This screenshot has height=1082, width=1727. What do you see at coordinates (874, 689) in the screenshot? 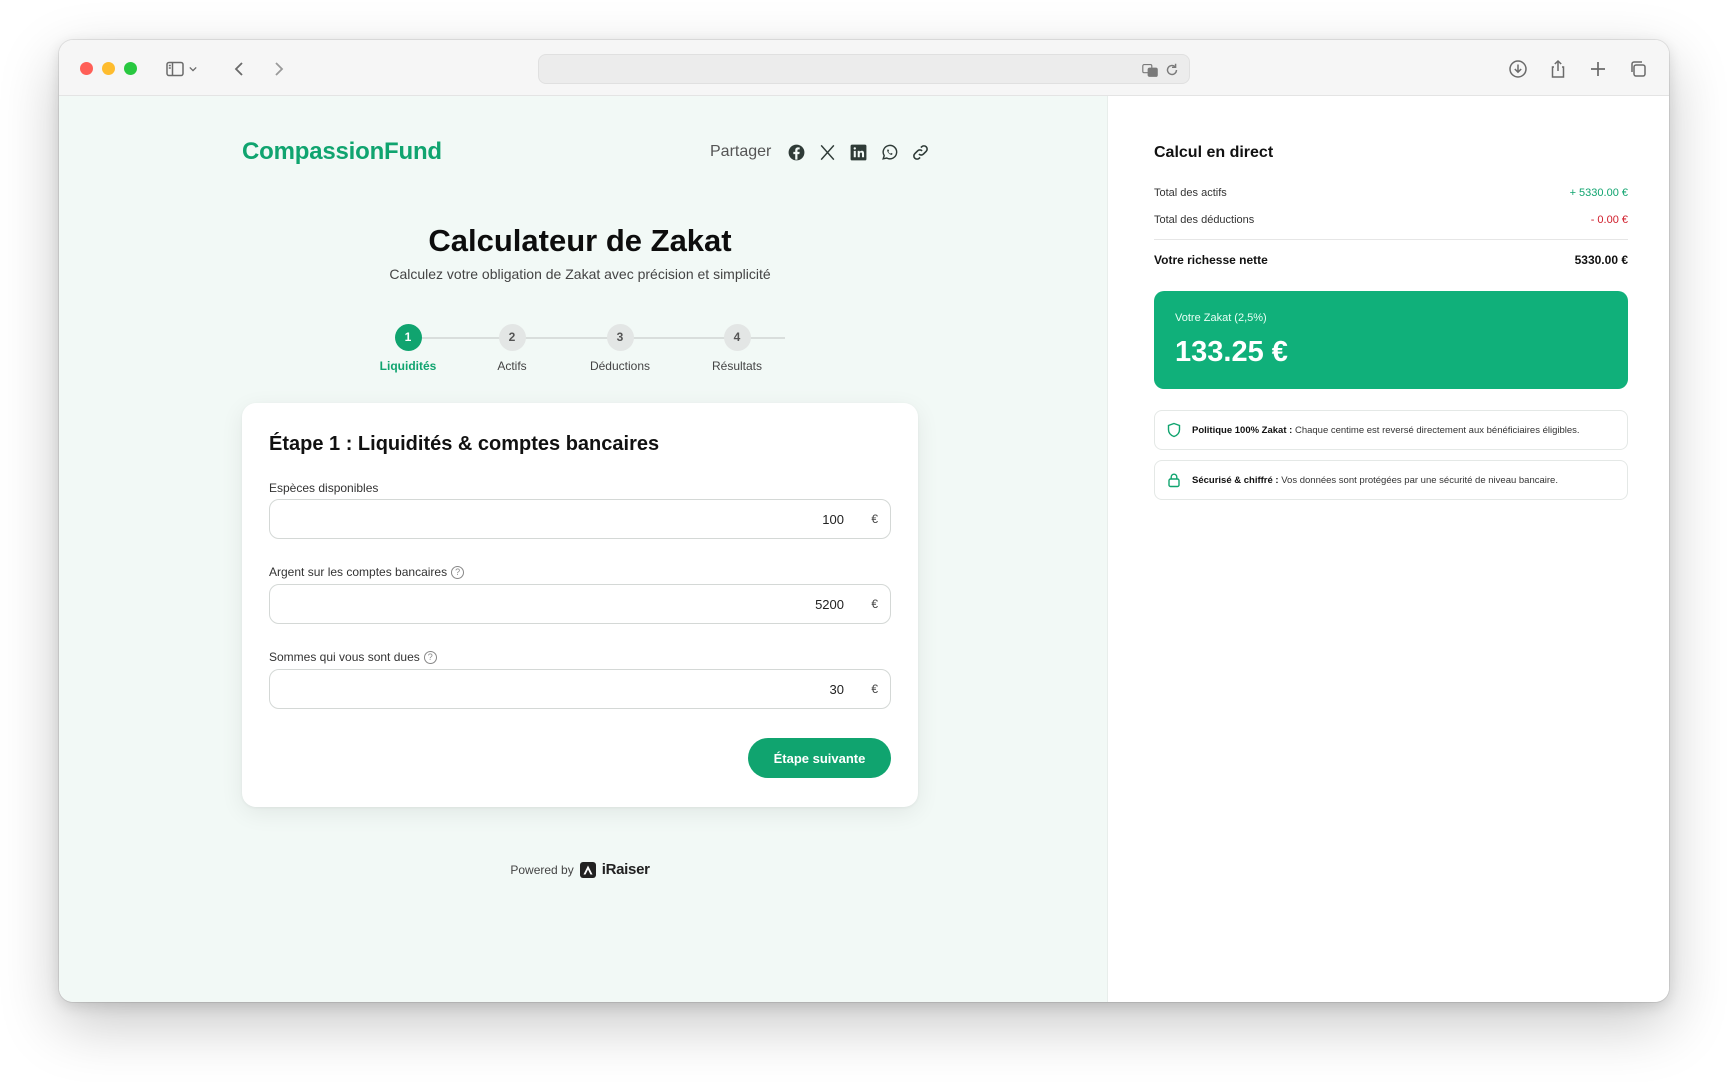
I see `receivables-currency: €` at bounding box center [874, 689].